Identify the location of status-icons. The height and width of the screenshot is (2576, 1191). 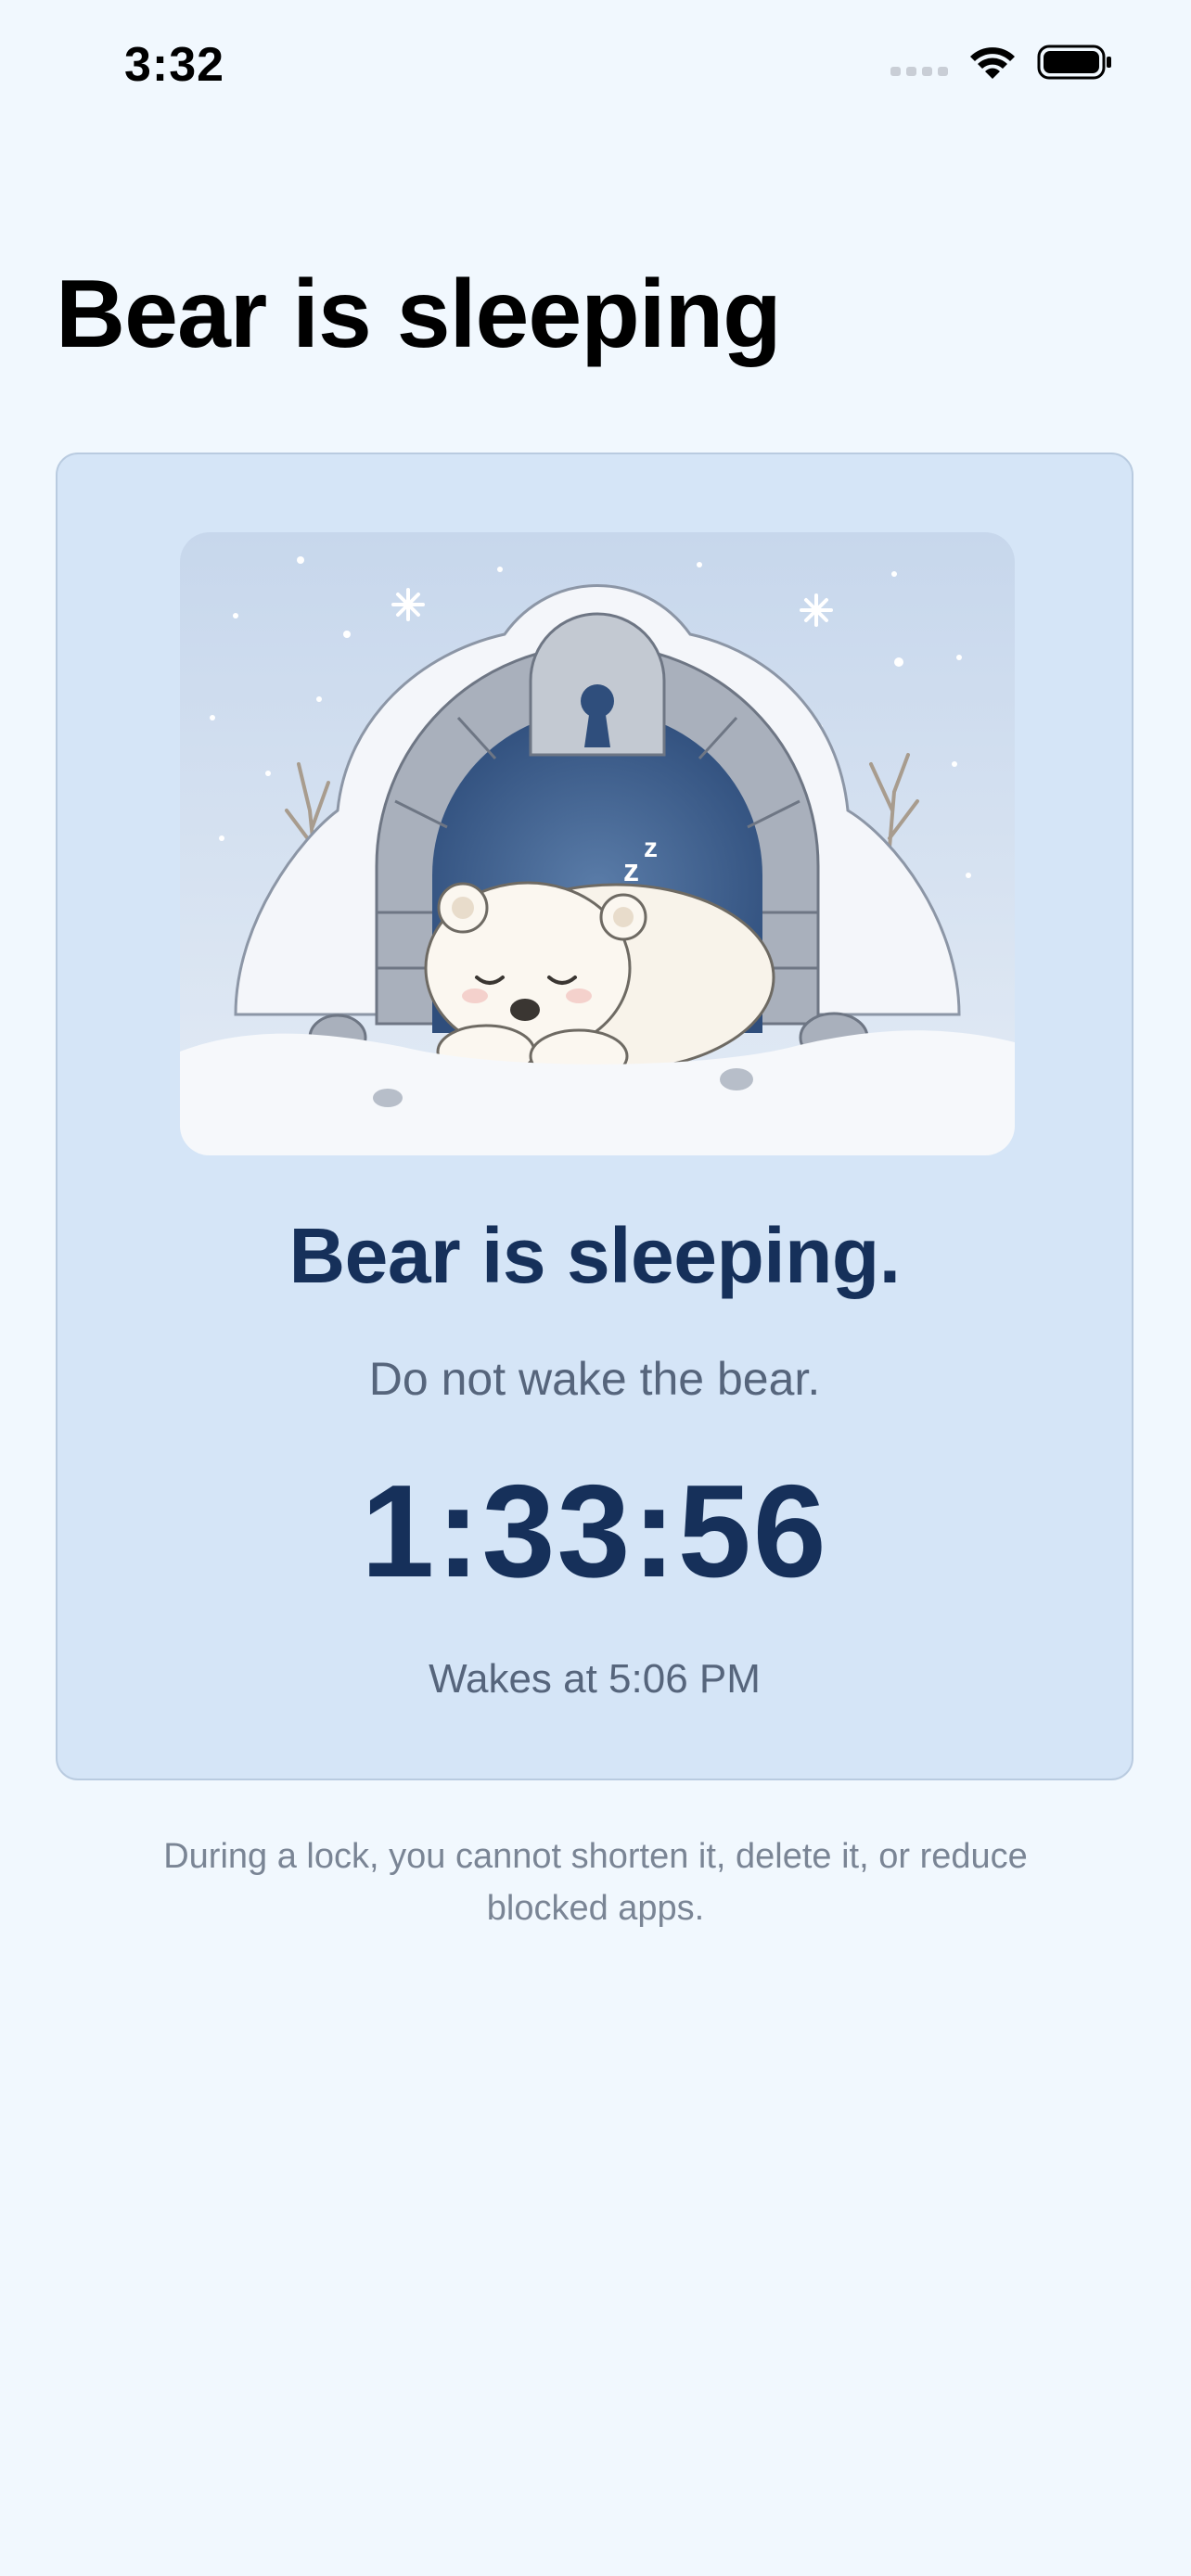
(1001, 62).